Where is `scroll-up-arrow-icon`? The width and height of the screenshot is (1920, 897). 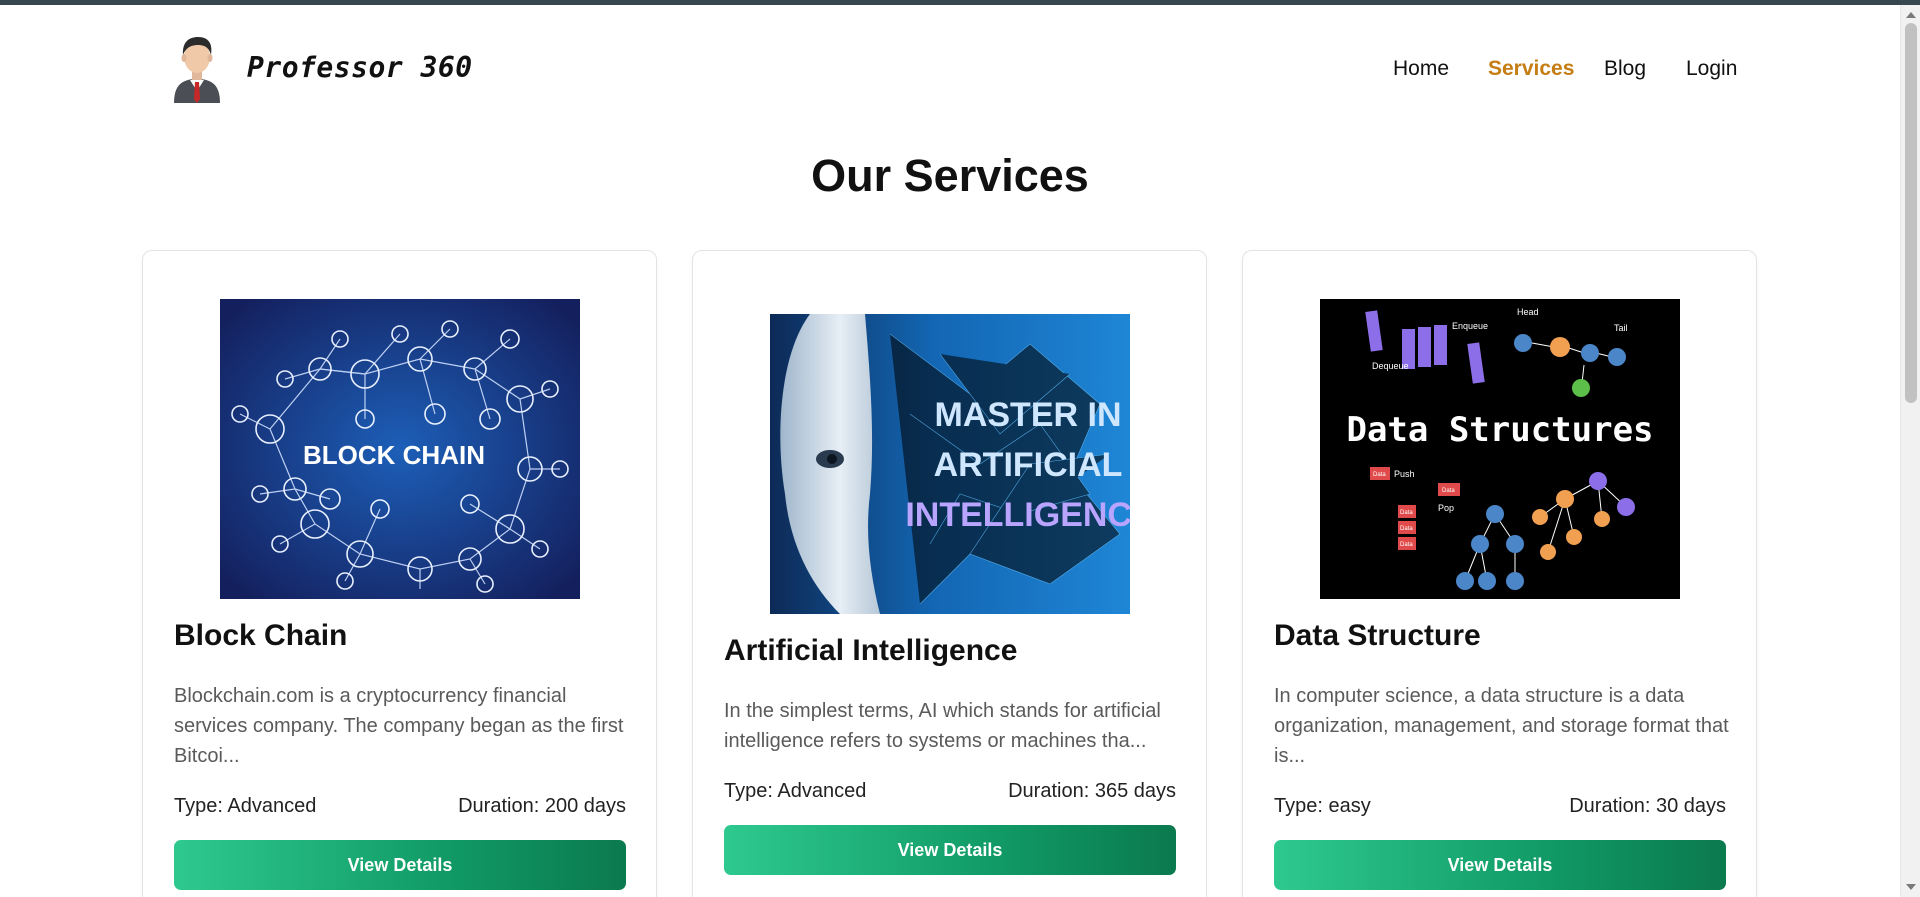 scroll-up-arrow-icon is located at coordinates (1911, 15).